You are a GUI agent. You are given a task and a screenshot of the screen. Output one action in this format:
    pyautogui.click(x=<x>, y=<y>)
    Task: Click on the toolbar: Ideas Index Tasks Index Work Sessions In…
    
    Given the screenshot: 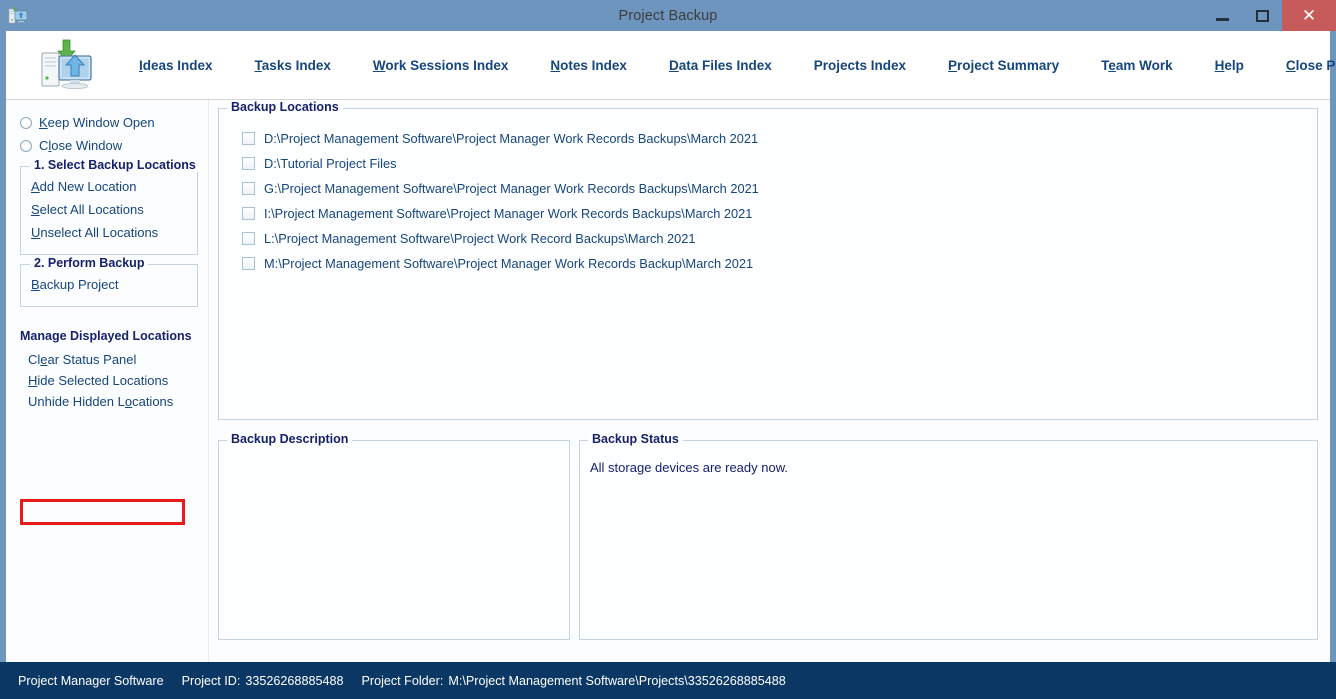 What is the action you would take?
    pyautogui.click(x=671, y=65)
    